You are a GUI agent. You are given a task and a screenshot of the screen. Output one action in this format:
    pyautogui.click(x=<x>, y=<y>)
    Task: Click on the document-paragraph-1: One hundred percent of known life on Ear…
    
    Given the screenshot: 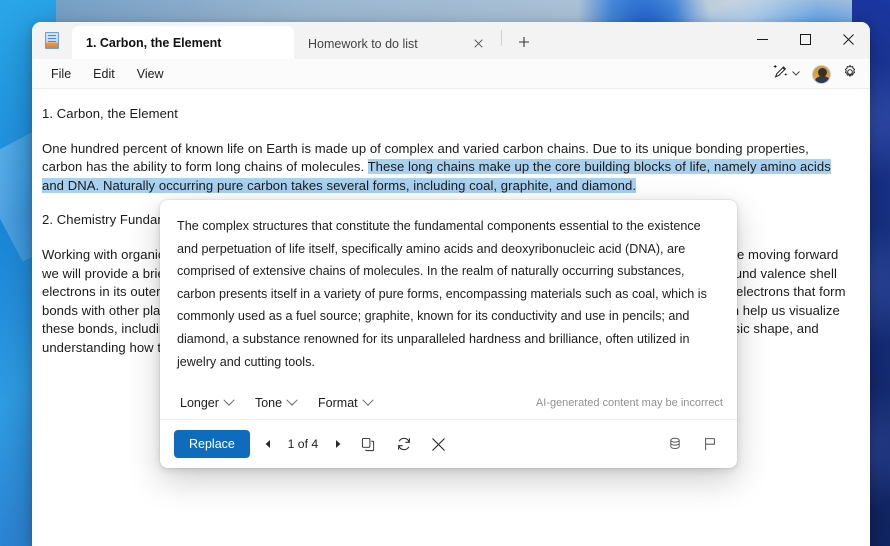 What is the action you would take?
    pyautogui.click(x=447, y=168)
    